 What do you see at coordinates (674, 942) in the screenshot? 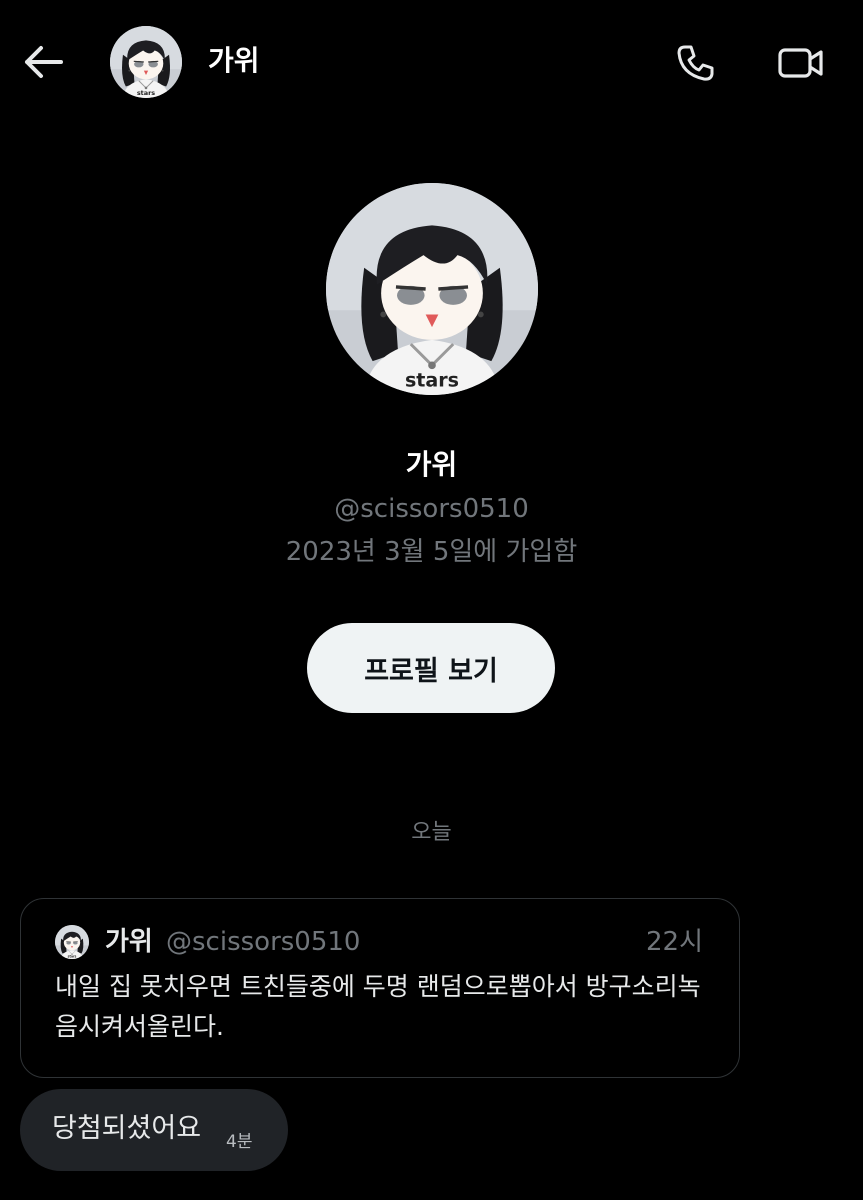
I see `tweet-timestamp: 22시` at bounding box center [674, 942].